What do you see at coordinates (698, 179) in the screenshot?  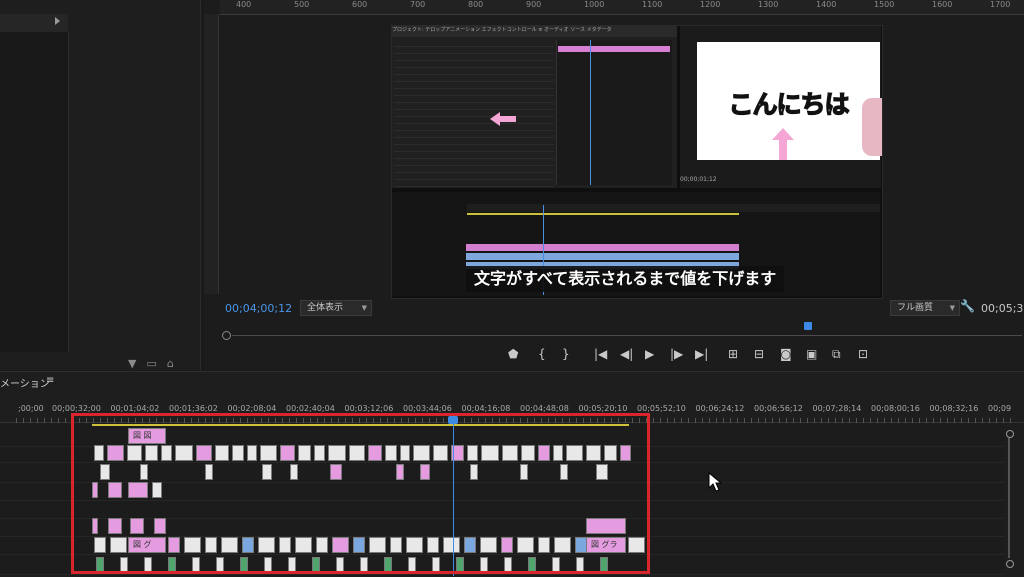 I see `inner-timecode: 00;00;01;12` at bounding box center [698, 179].